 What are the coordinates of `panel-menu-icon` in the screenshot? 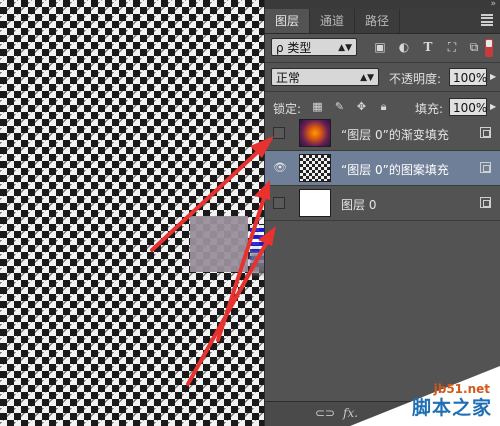 It's located at (487, 20).